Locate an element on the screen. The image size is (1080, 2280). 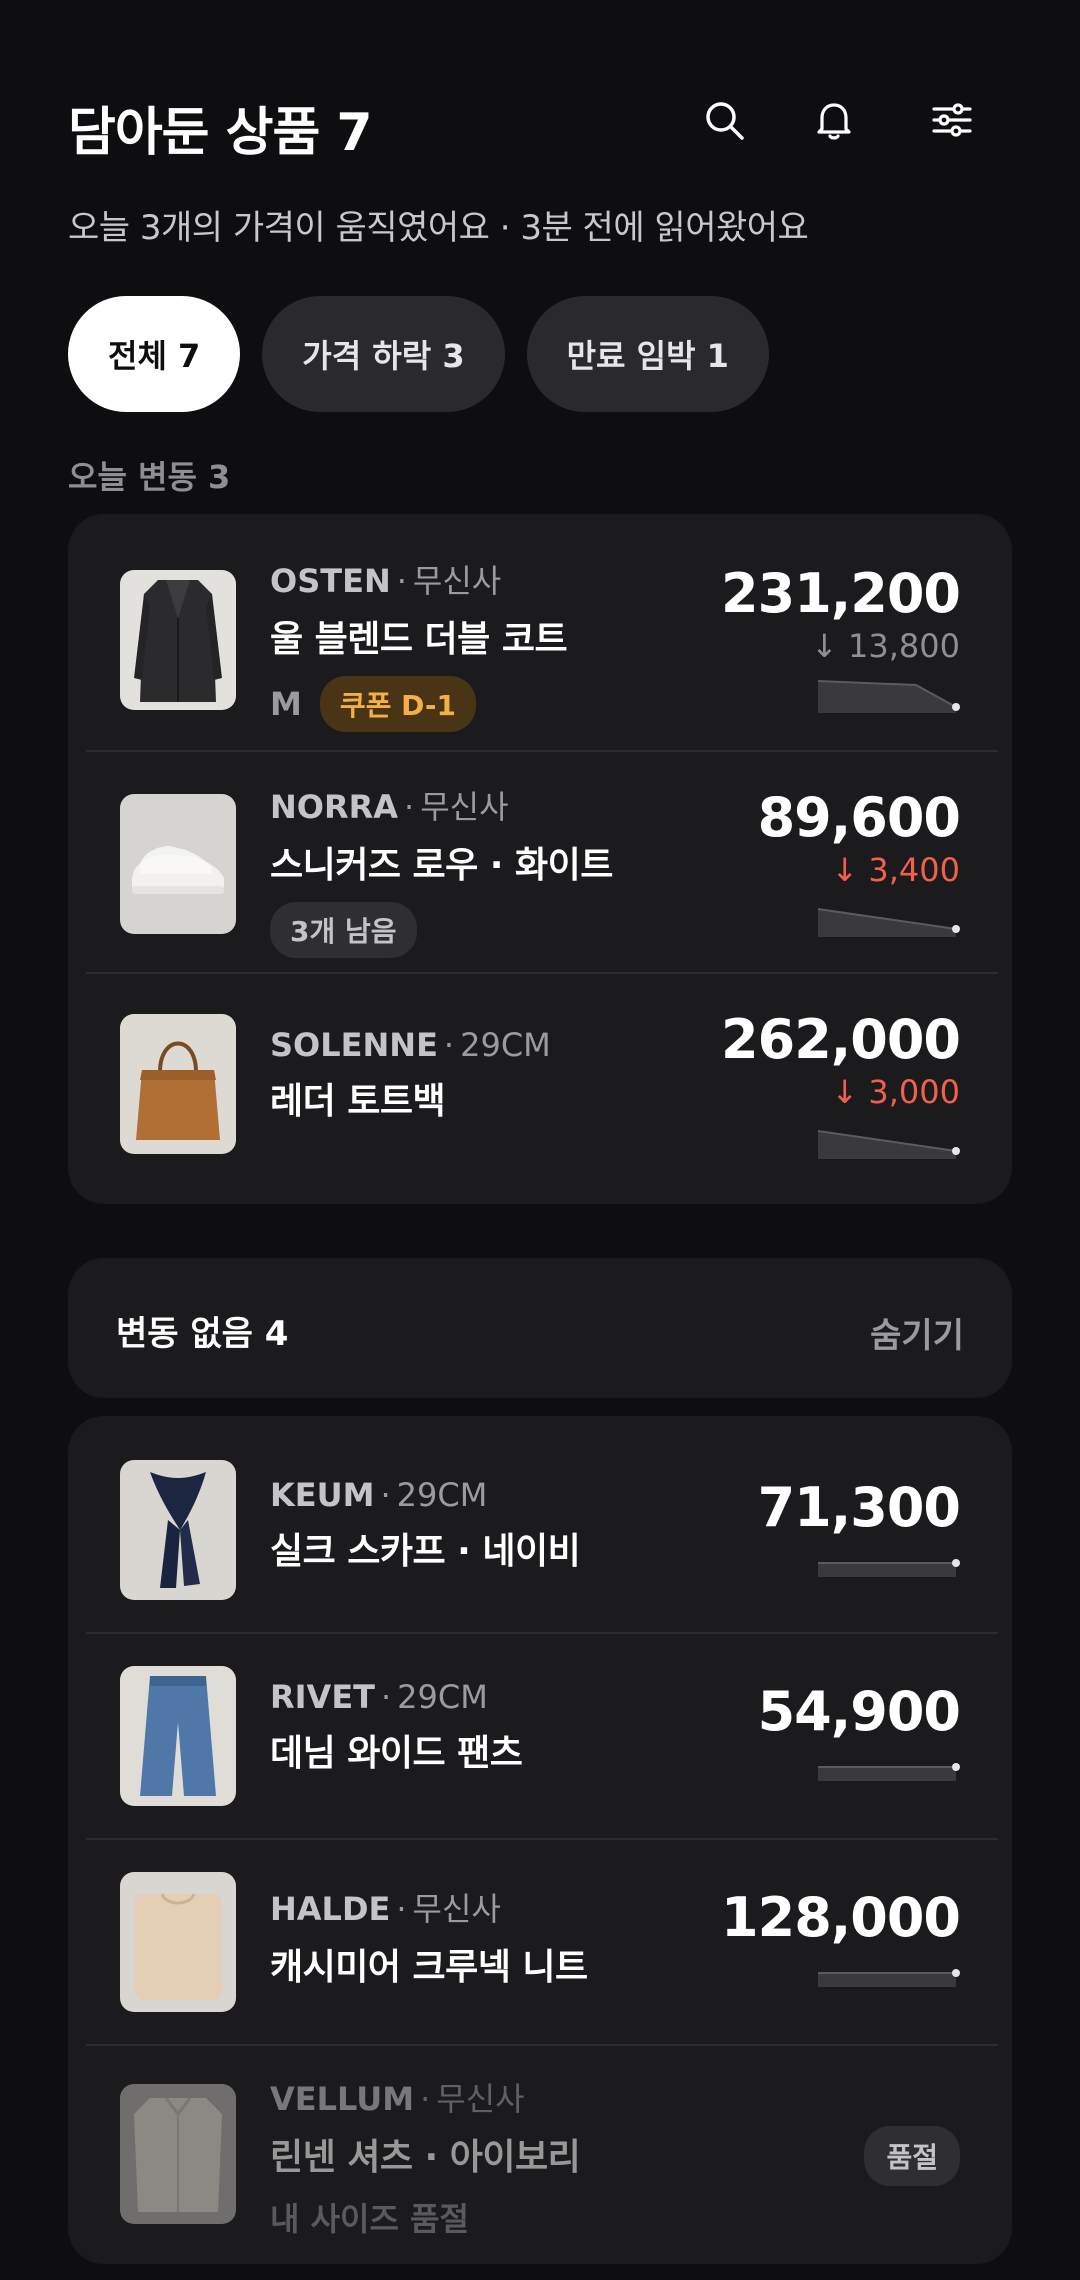
price-column: 231,200 ↓ 13,800 is located at coordinates (841, 638).